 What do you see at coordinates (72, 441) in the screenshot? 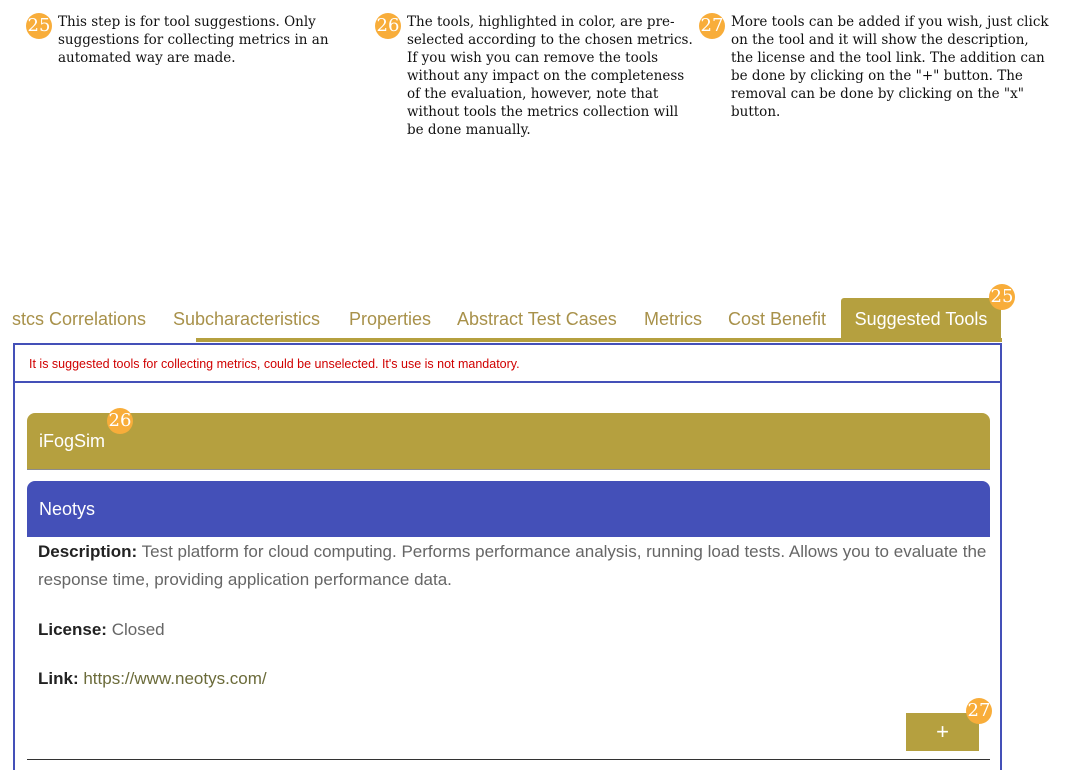
I see `tool-name: iFogSim` at bounding box center [72, 441].